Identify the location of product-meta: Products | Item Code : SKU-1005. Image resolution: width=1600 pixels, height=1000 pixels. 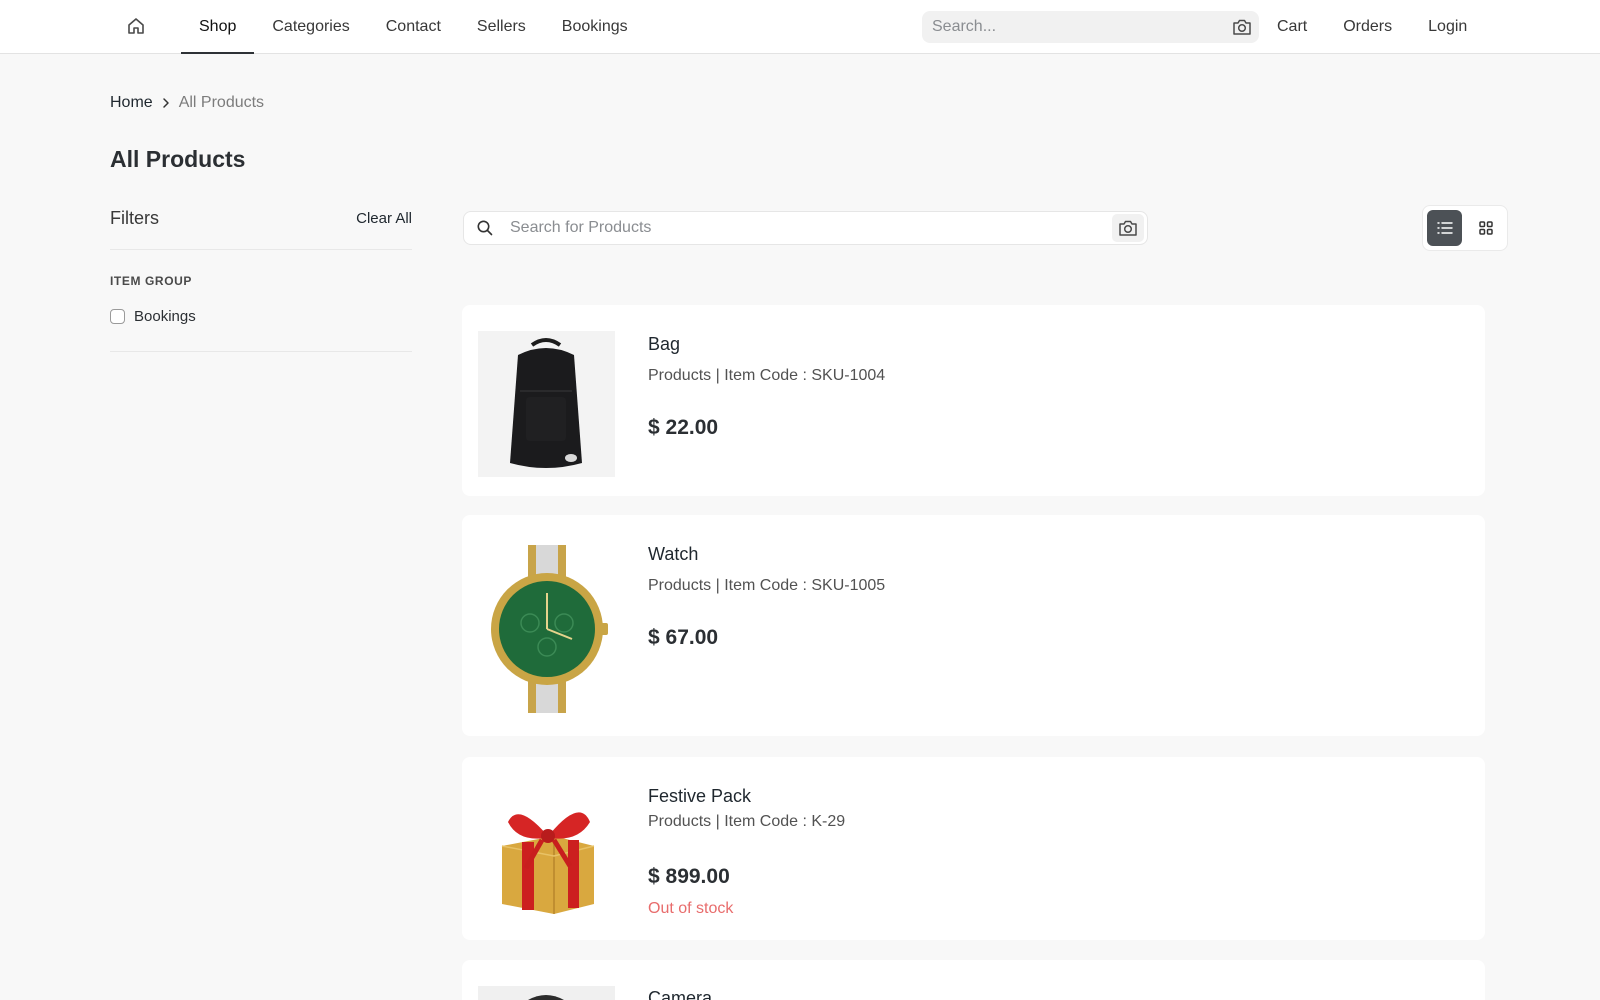
(766, 586).